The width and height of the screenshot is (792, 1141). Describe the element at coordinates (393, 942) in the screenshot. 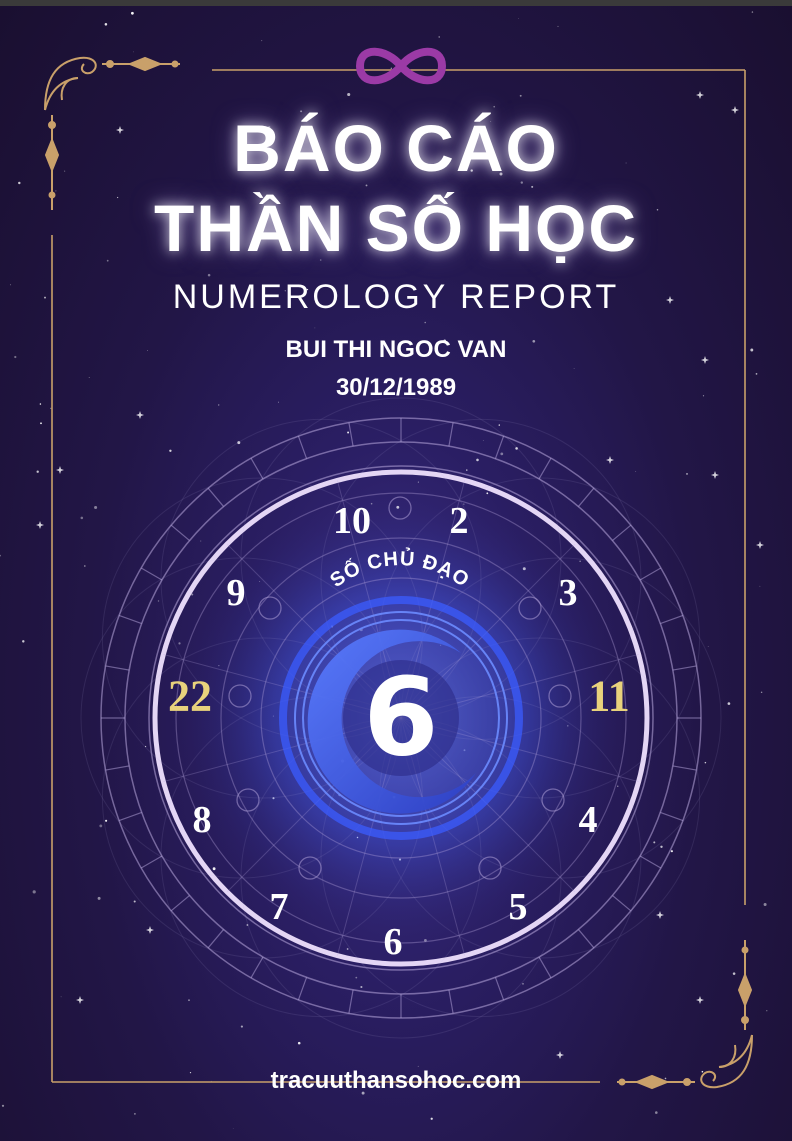

I see `wheel-number: 6` at that location.